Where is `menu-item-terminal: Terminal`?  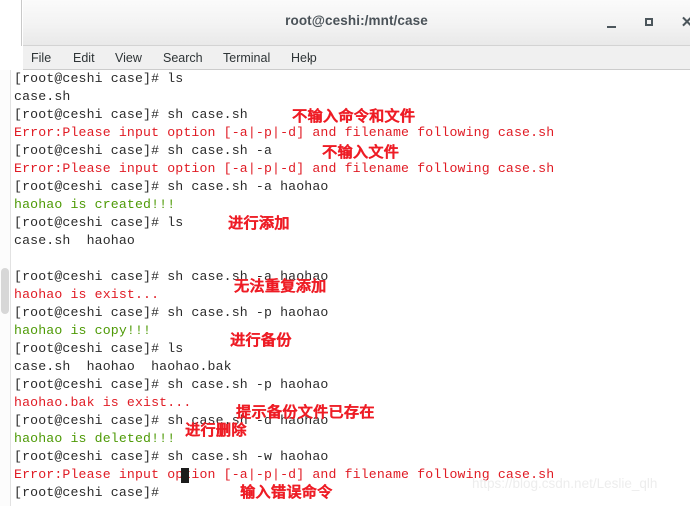
menu-item-terminal: Terminal is located at coordinates (246, 58).